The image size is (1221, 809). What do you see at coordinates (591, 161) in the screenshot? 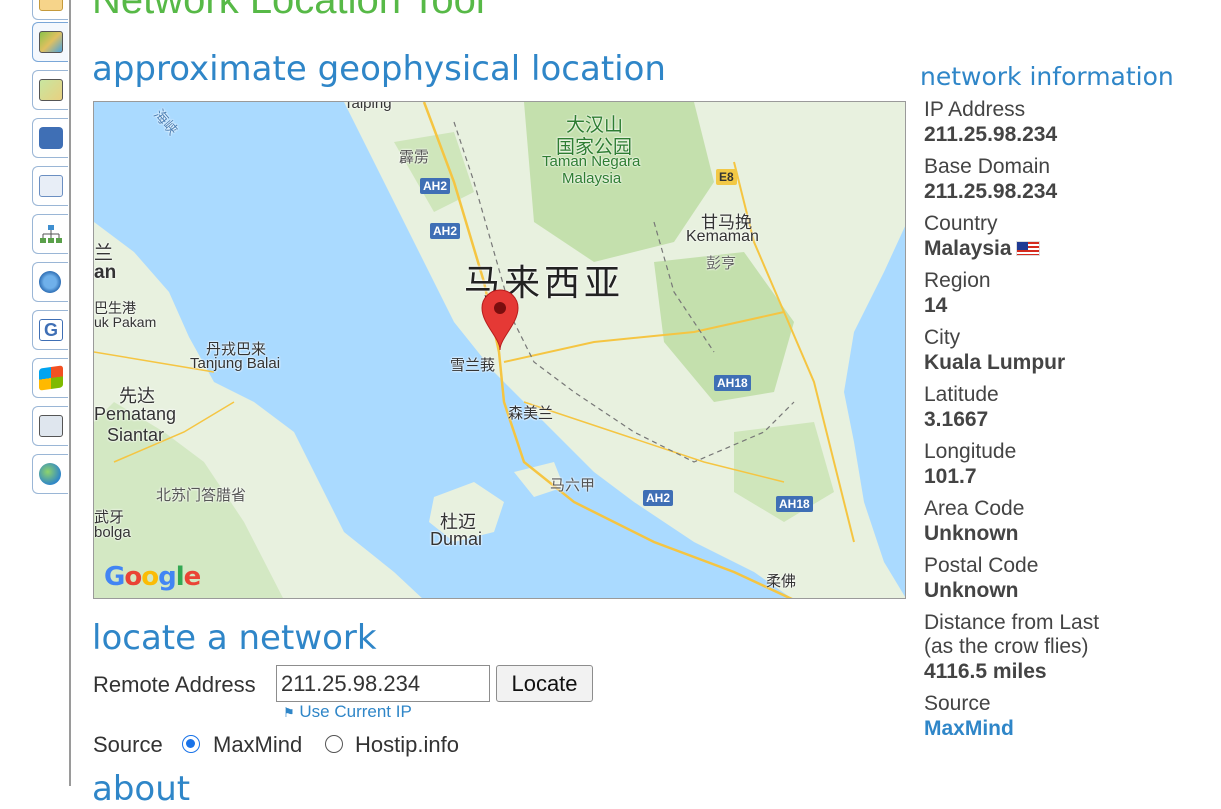
I see `map-label-park: Taman Negara` at bounding box center [591, 161].